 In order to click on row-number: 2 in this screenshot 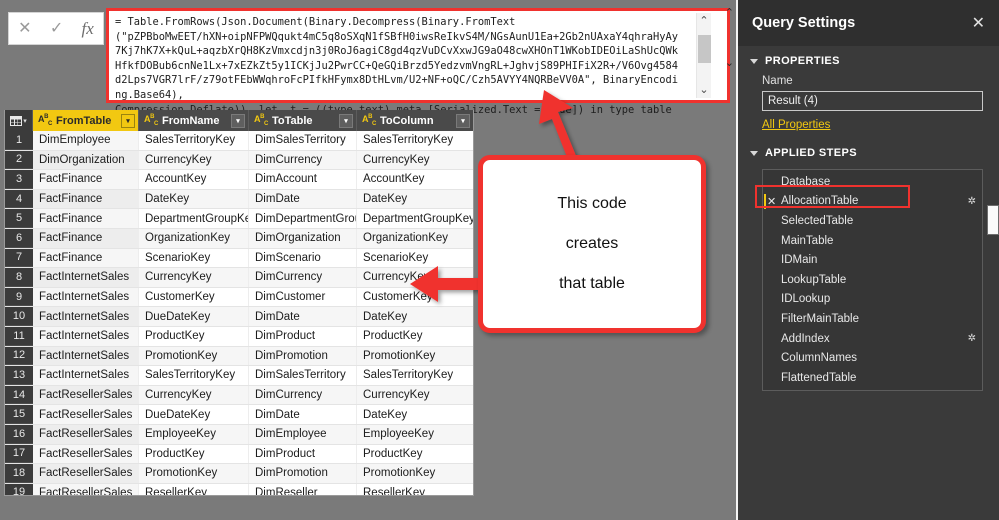, I will do `click(19, 160)`.